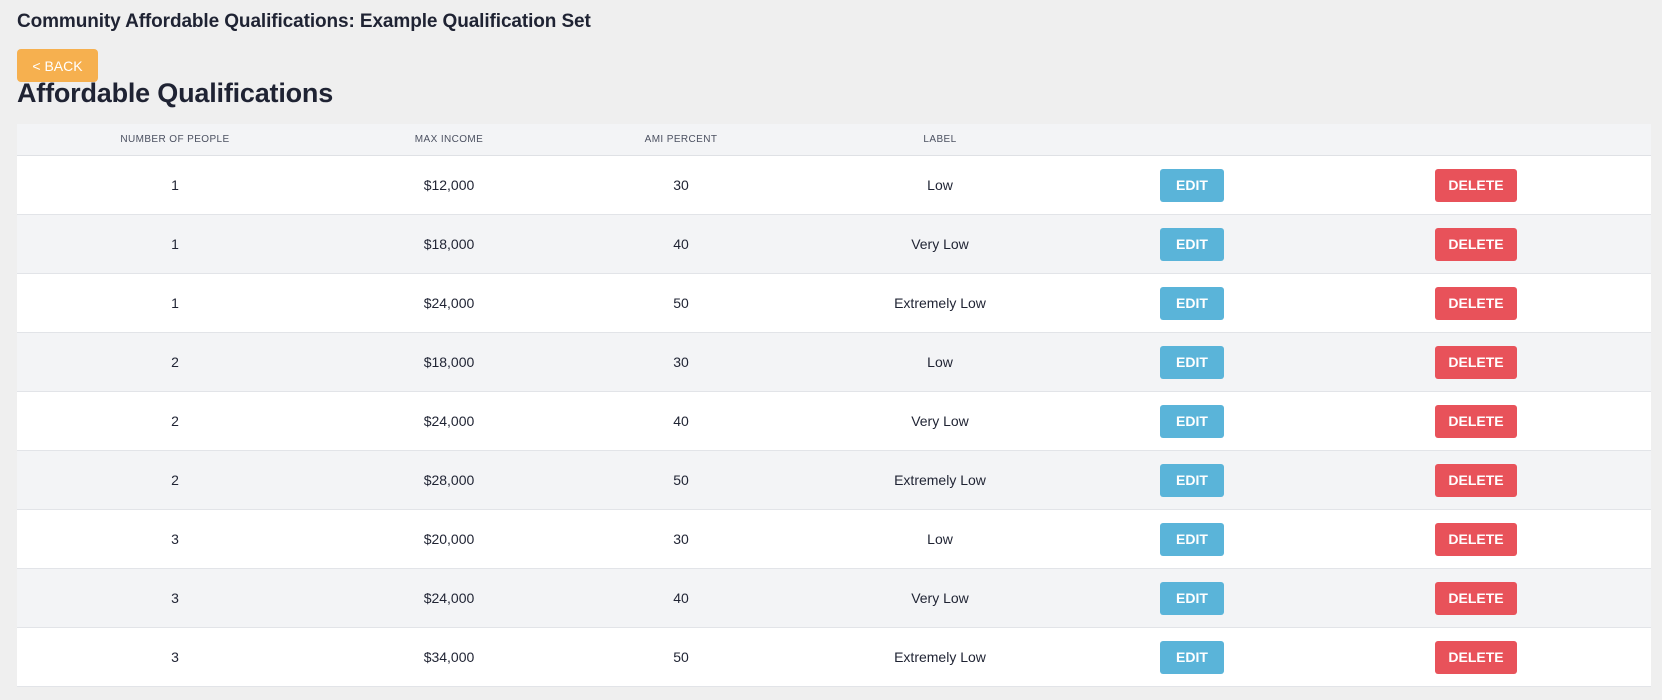  Describe the element at coordinates (834, 657) in the screenshot. I see `table-row: 3 $34,000 50 Extremely Low EDIT DELETE` at that location.